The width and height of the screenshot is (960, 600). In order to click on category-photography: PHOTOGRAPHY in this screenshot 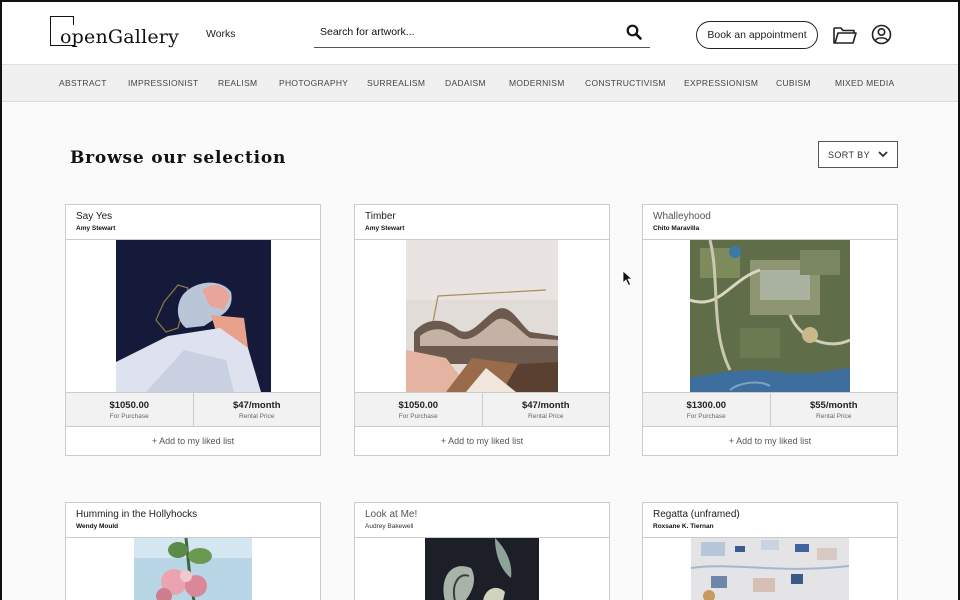, I will do `click(313, 83)`.